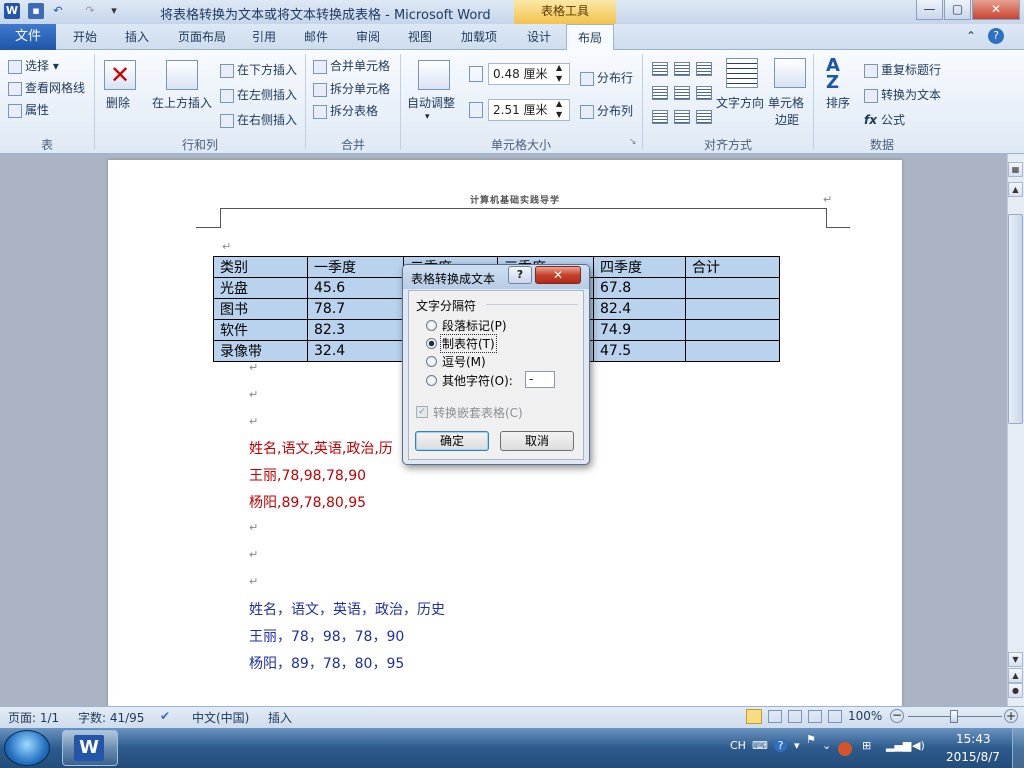 This screenshot has height=768, width=1024. What do you see at coordinates (137, 37) in the screenshot?
I see `tab-insert: 插入` at bounding box center [137, 37].